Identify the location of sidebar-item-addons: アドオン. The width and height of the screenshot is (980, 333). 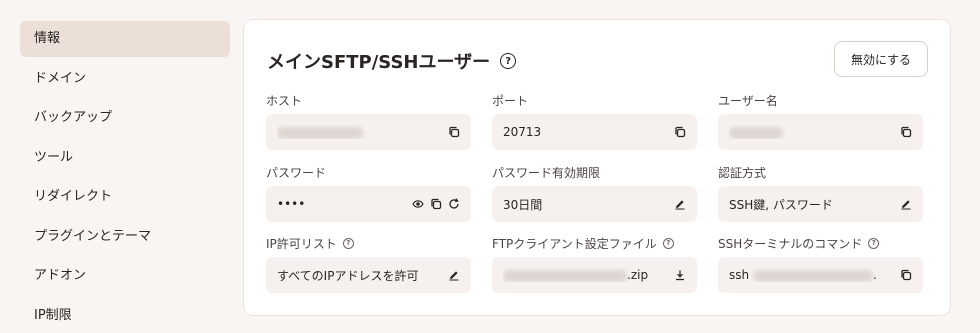
(125, 276).